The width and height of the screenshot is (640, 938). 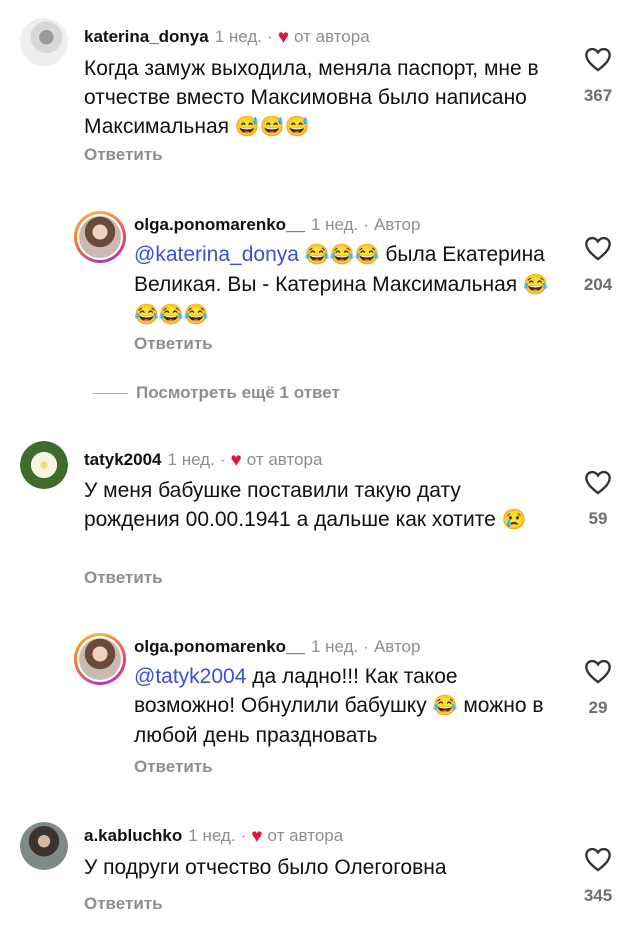 I want to click on like-count: 204, so click(x=598, y=284).